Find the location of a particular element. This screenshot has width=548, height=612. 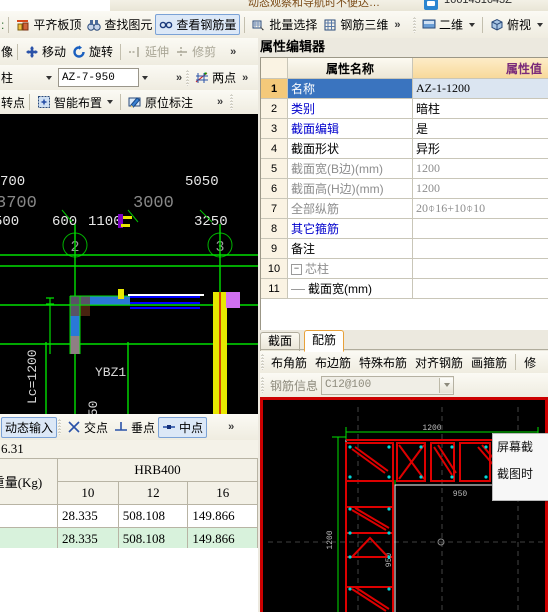

property-row-other-stirrup: 8 其它箍筋 is located at coordinates (404, 228).